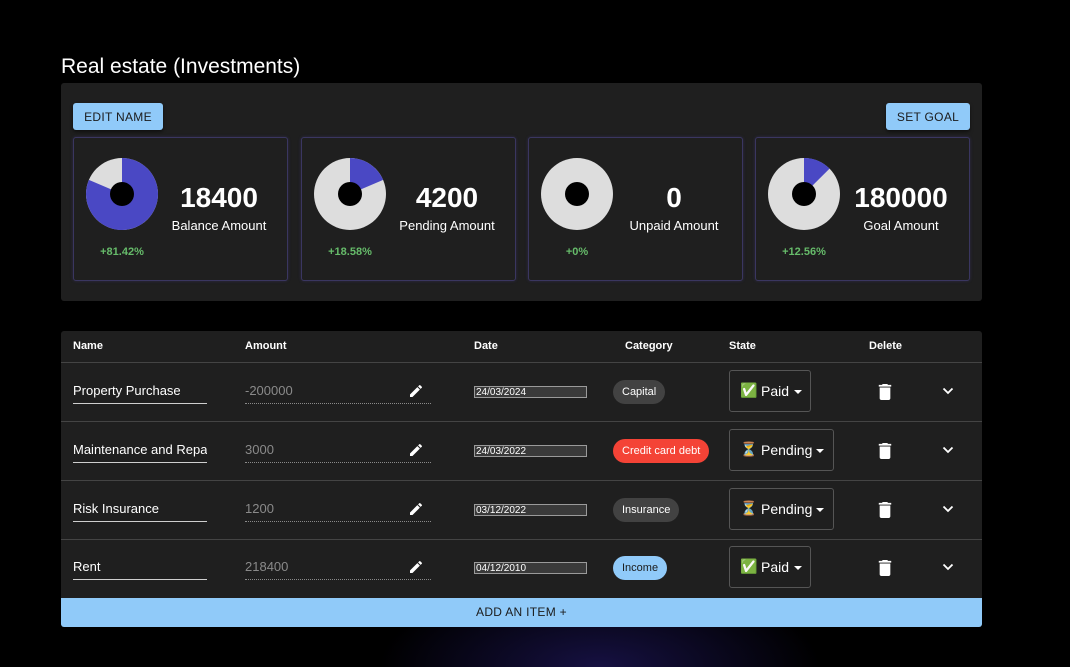  Describe the element at coordinates (219, 225) in the screenshot. I see `balance-amount-label: Balance Amount` at that location.